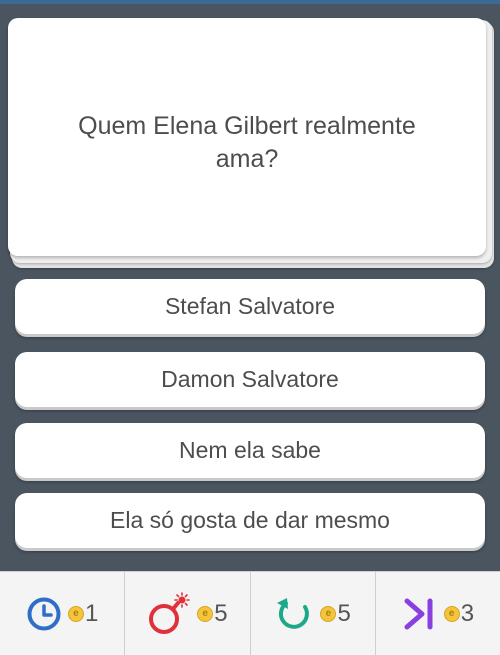 The width and height of the screenshot is (500, 655). I want to click on time-cost-count: 1, so click(91, 613).